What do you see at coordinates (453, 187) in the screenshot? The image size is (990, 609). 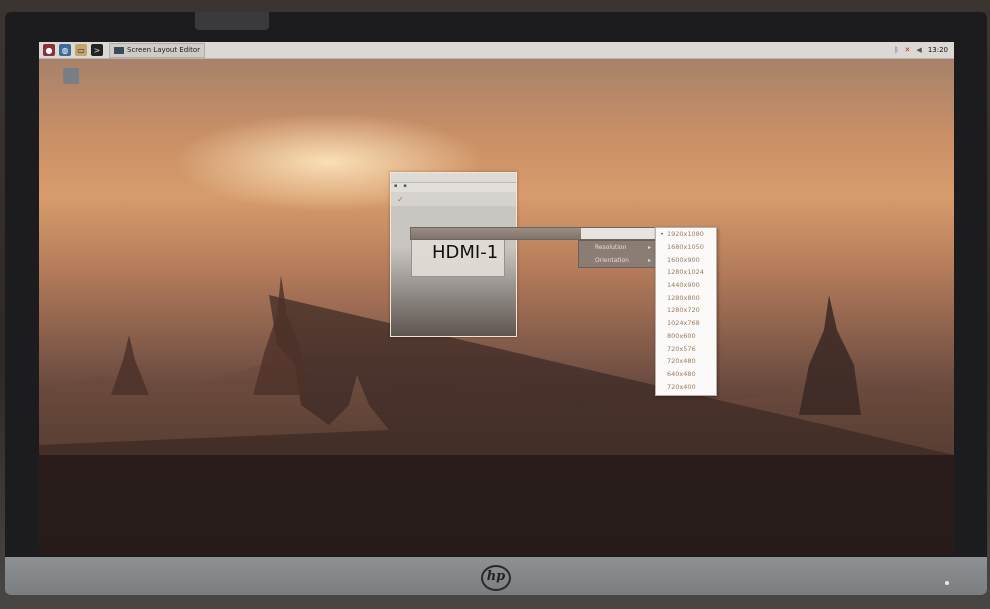 I see `window-menubar: ▪ ▪` at bounding box center [453, 187].